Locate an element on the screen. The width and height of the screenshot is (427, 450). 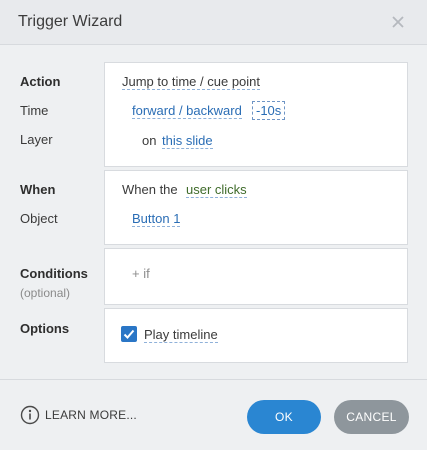
event-dropdown: user clicks is located at coordinates (216, 190).